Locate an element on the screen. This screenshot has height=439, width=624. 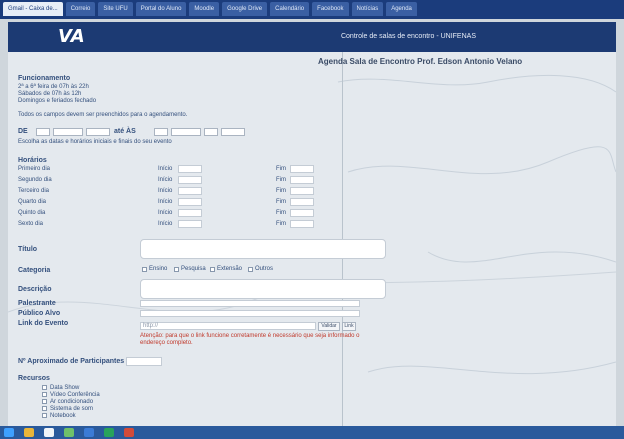
year-to-select is located at coordinates (233, 132).